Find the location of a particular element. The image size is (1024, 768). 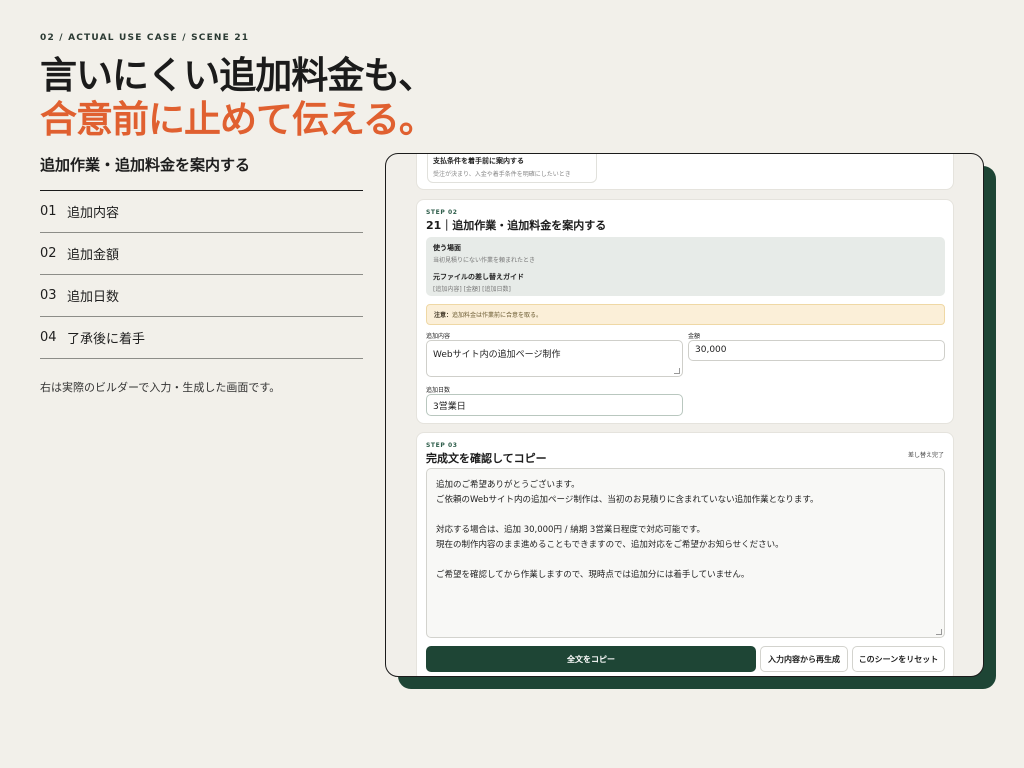

list-item-number: 02 is located at coordinates (48, 253).